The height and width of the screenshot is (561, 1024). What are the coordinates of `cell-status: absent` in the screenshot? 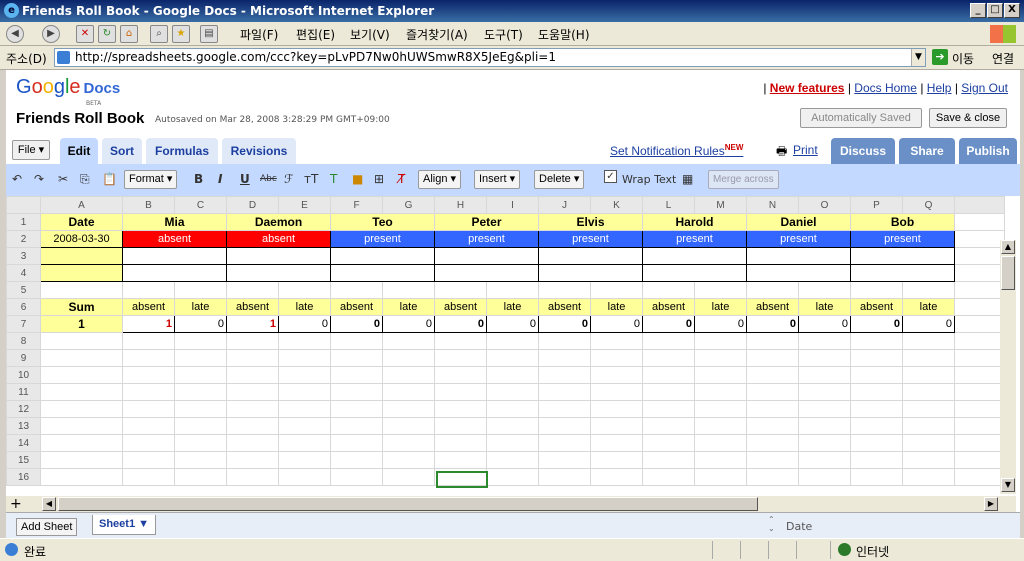 It's located at (174, 239).